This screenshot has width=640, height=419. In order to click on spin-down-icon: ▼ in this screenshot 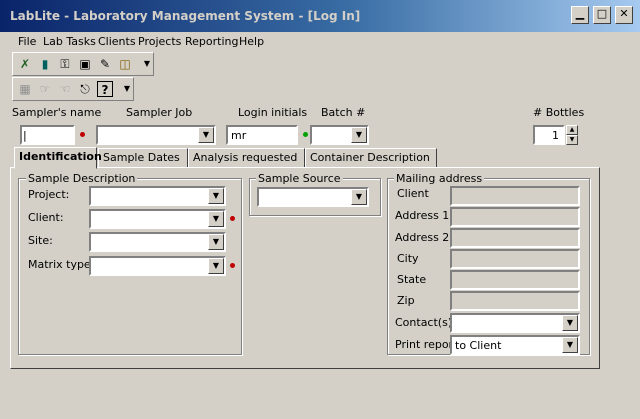, I will do `click(572, 140)`.